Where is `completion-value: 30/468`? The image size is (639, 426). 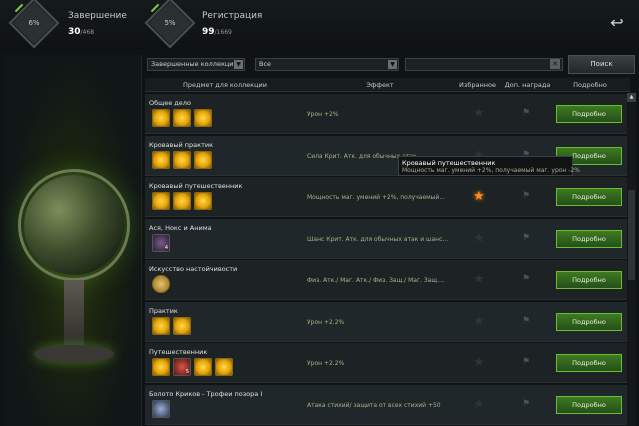
completion-value: 30/468 is located at coordinates (81, 32).